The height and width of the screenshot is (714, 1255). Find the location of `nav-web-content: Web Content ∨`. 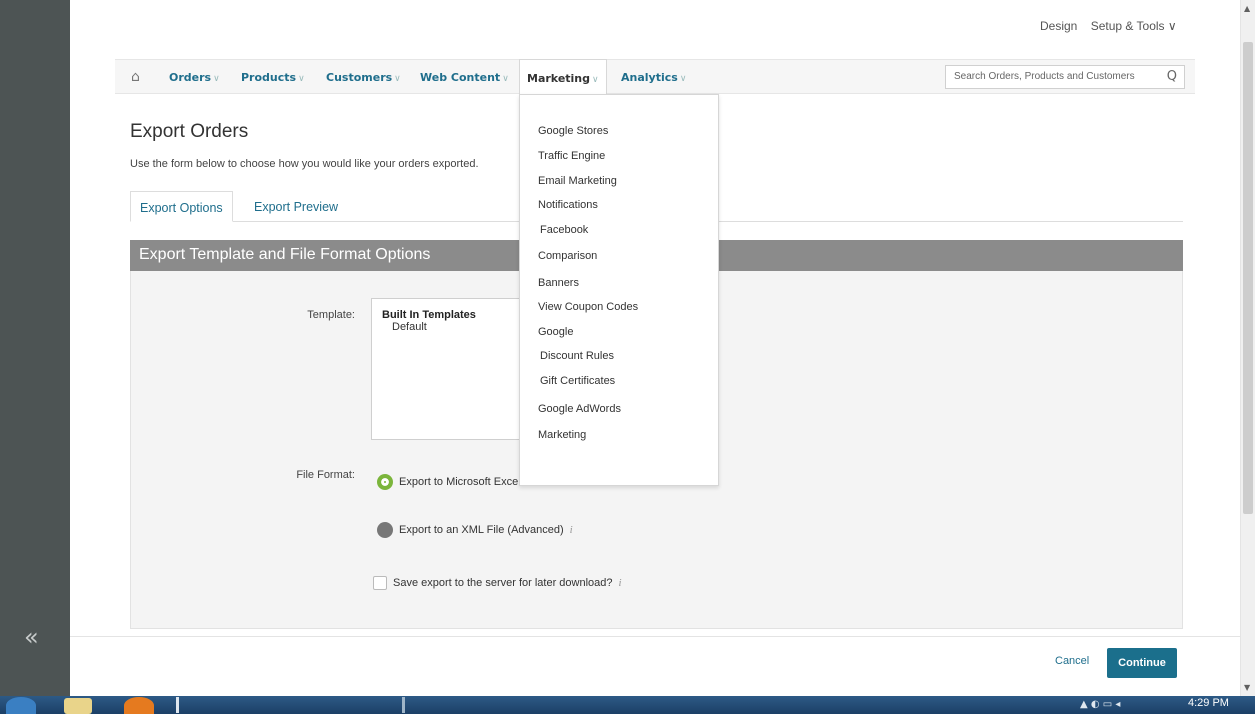

nav-web-content: Web Content ∨ is located at coordinates (464, 77).